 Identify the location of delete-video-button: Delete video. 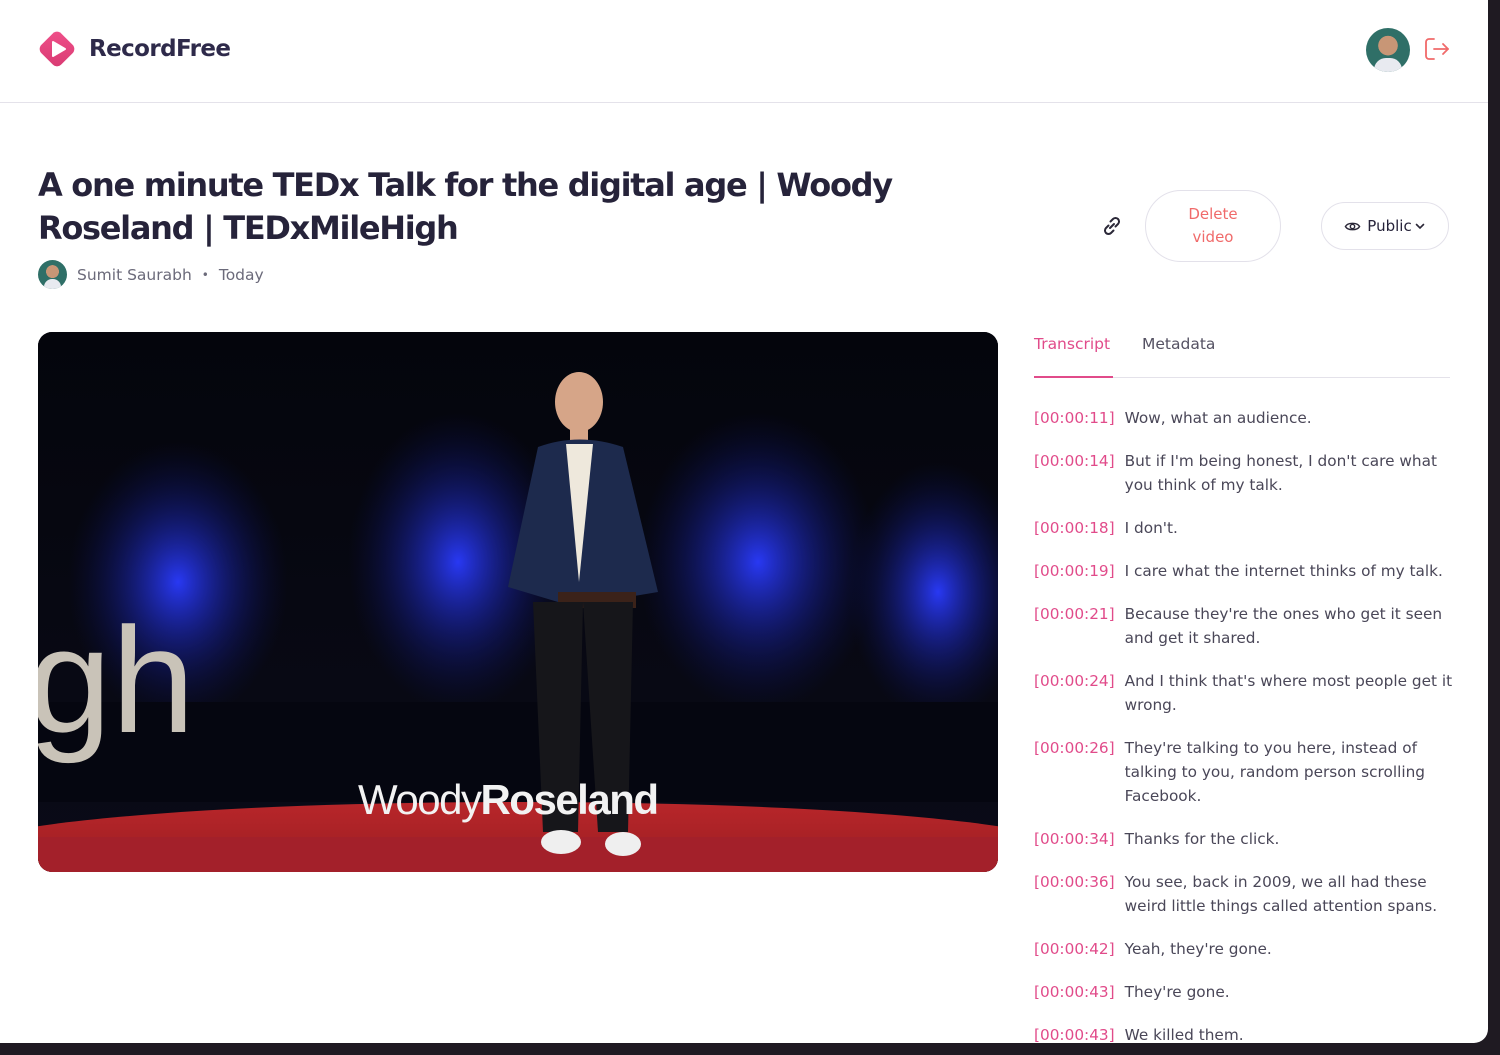
(1213, 226).